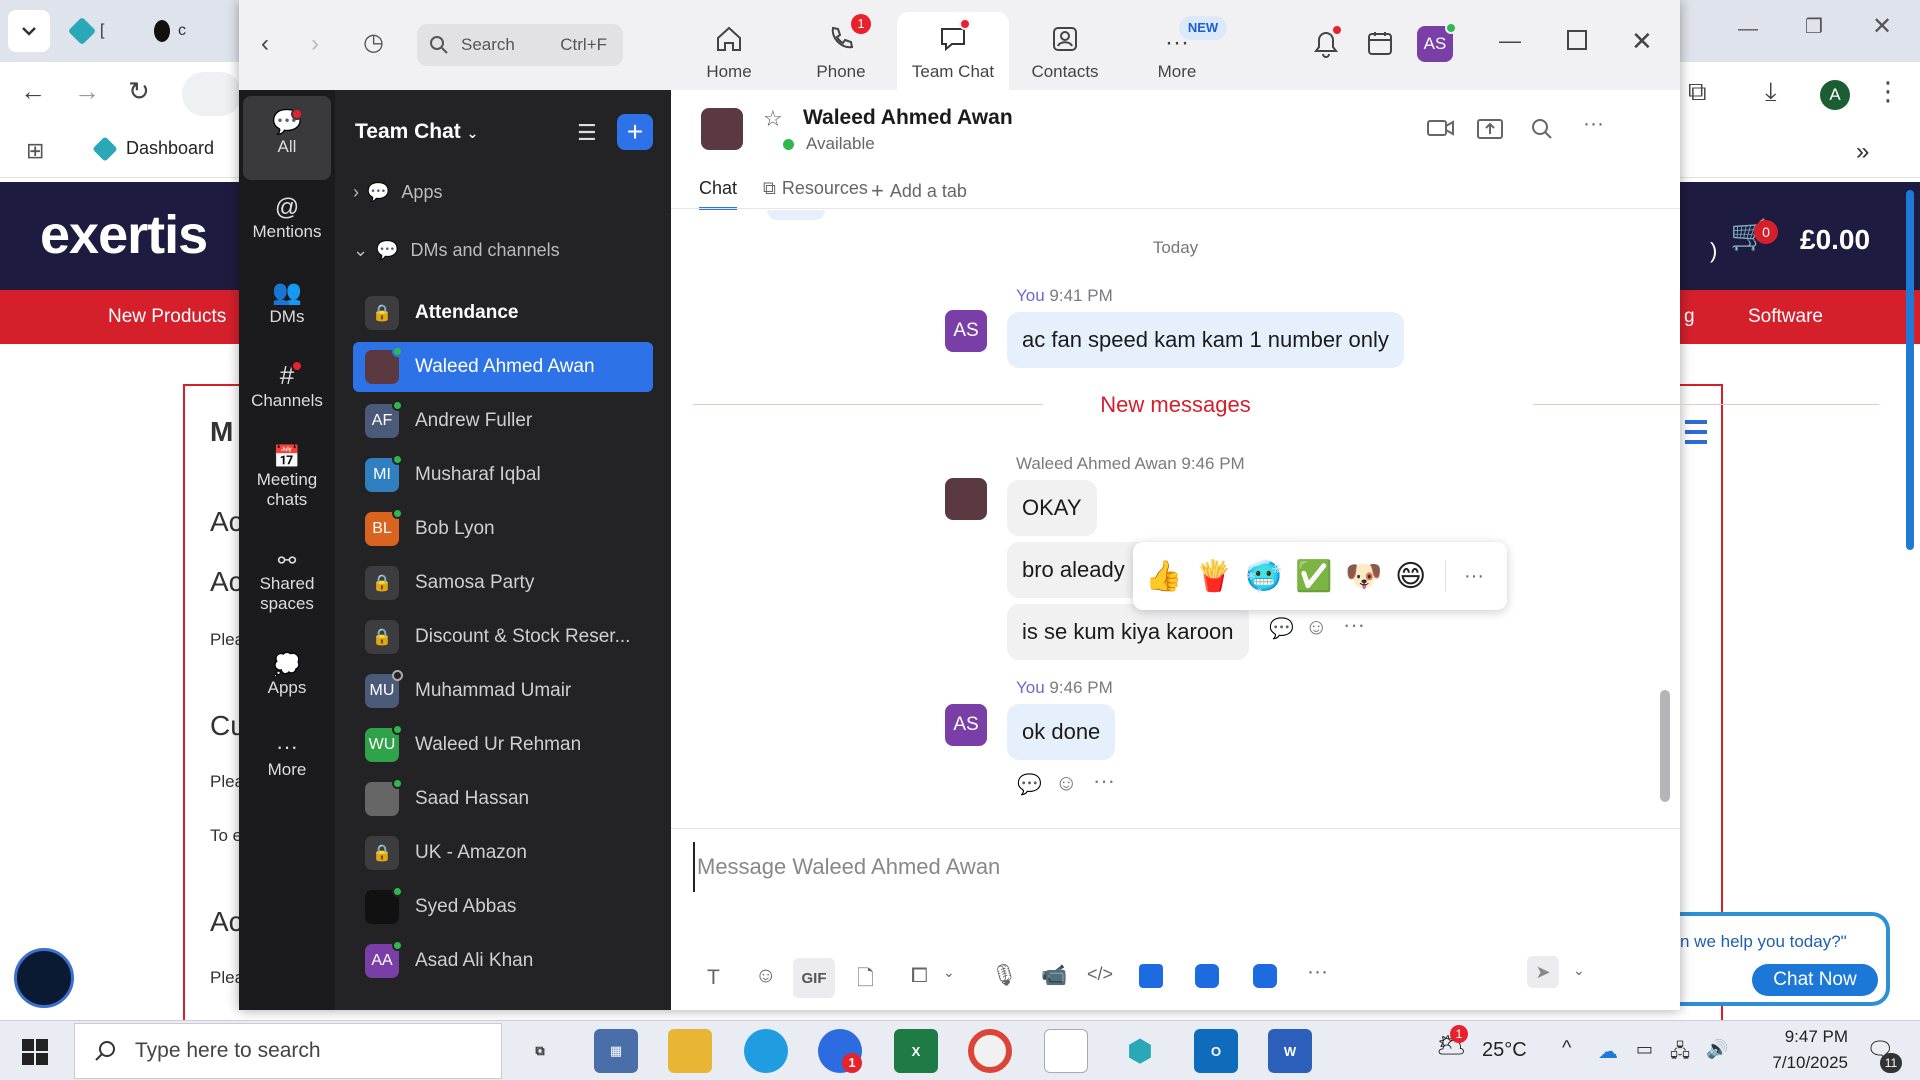 The height and width of the screenshot is (1080, 1920). I want to click on gif-button: GIF, so click(814, 978).